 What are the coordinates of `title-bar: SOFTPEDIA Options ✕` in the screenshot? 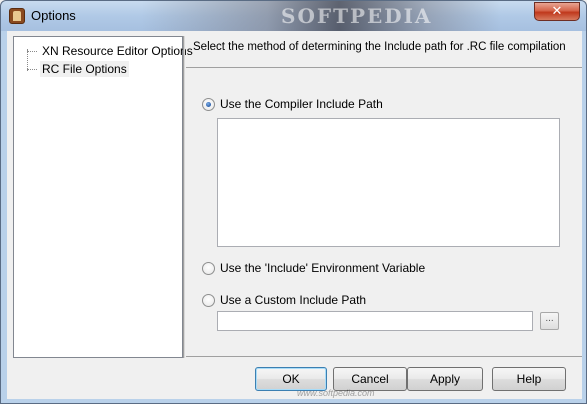 It's located at (293, 16).